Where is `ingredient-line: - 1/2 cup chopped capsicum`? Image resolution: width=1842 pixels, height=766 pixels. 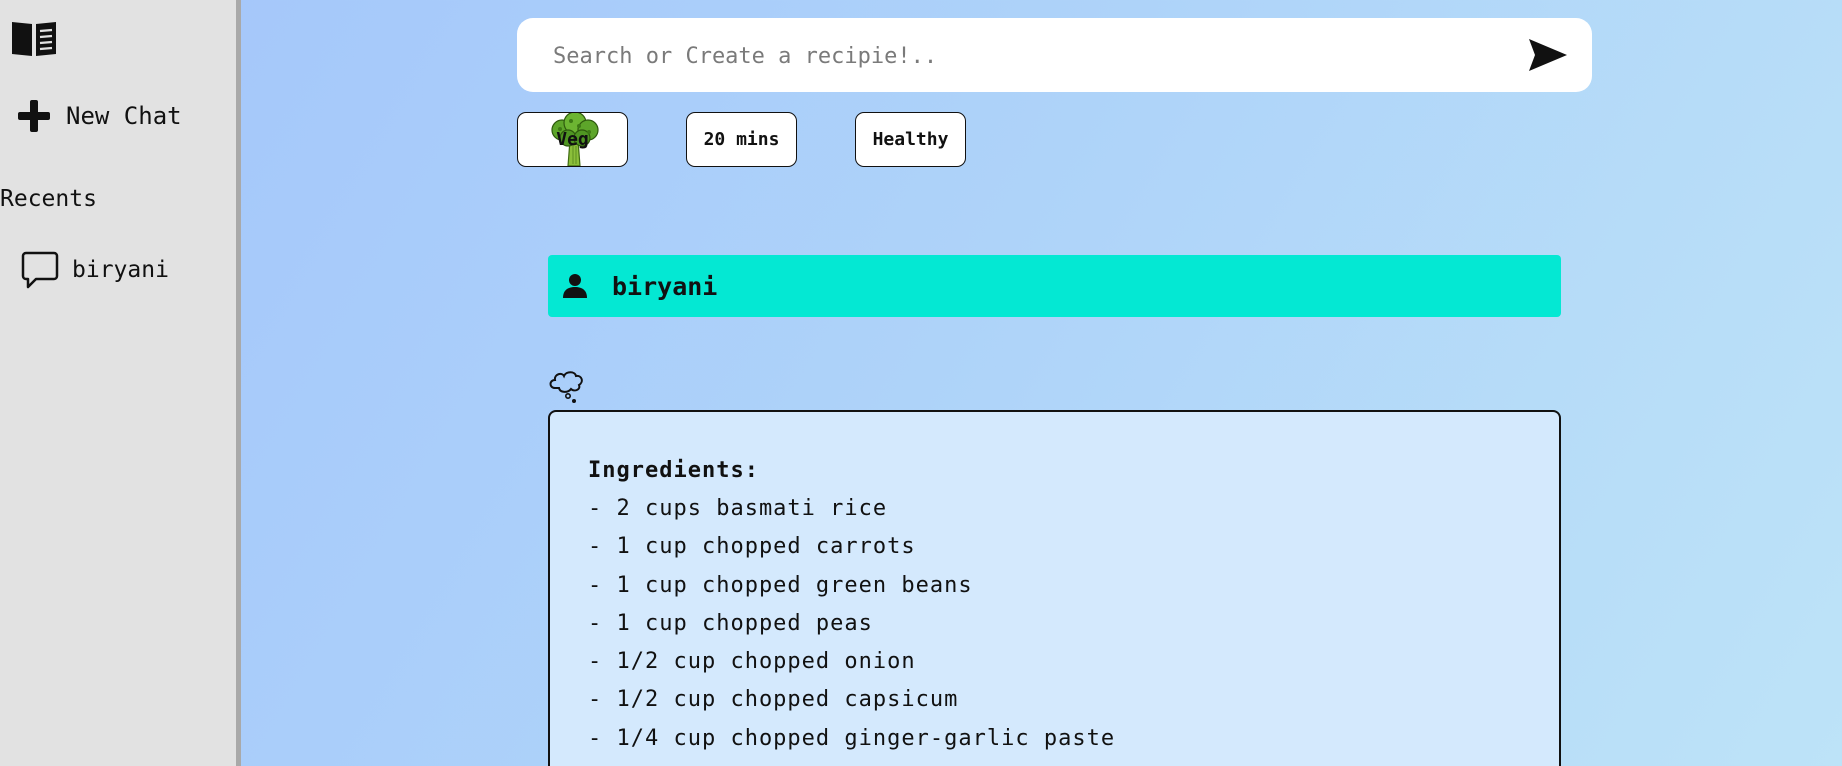 ingredient-line: - 1/2 cup chopped capsicum is located at coordinates (773, 700).